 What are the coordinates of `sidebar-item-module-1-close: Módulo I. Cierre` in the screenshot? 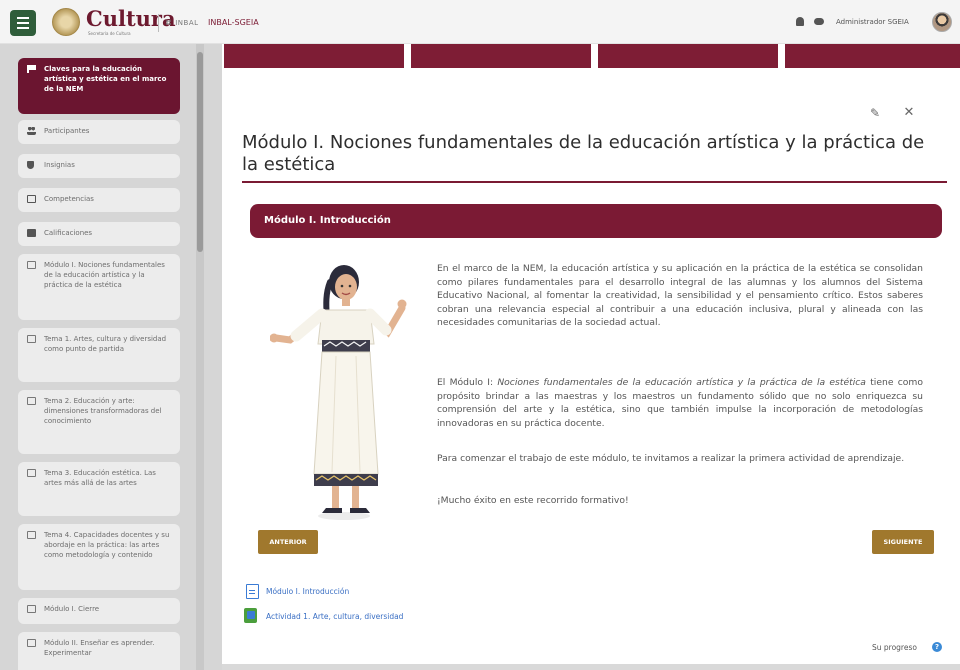 It's located at (99, 611).